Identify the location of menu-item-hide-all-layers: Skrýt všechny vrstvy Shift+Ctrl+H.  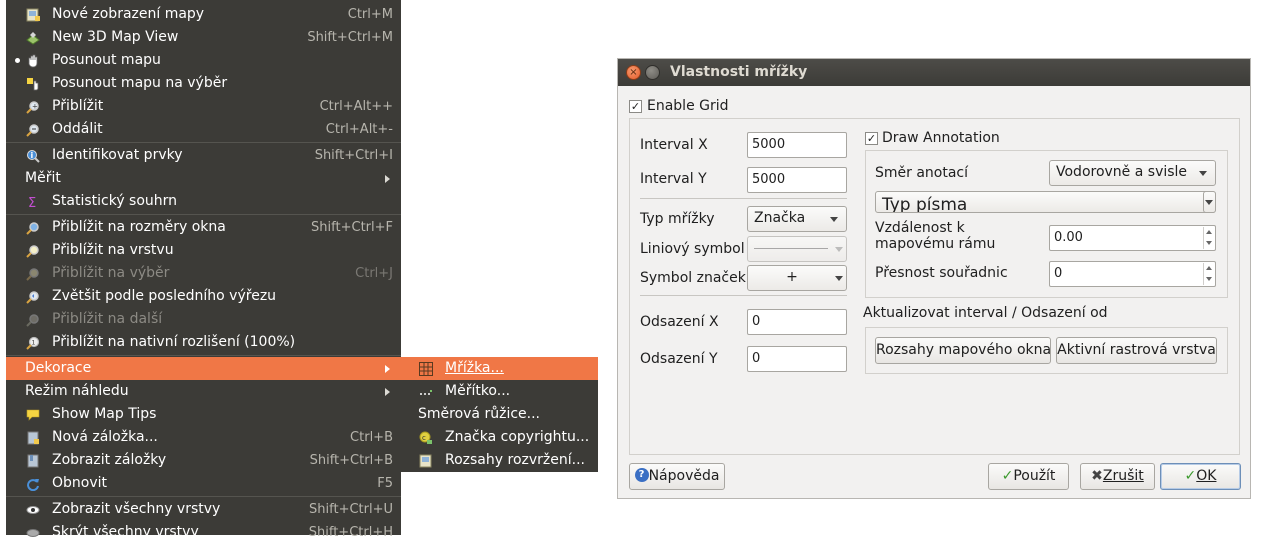
(203, 532).